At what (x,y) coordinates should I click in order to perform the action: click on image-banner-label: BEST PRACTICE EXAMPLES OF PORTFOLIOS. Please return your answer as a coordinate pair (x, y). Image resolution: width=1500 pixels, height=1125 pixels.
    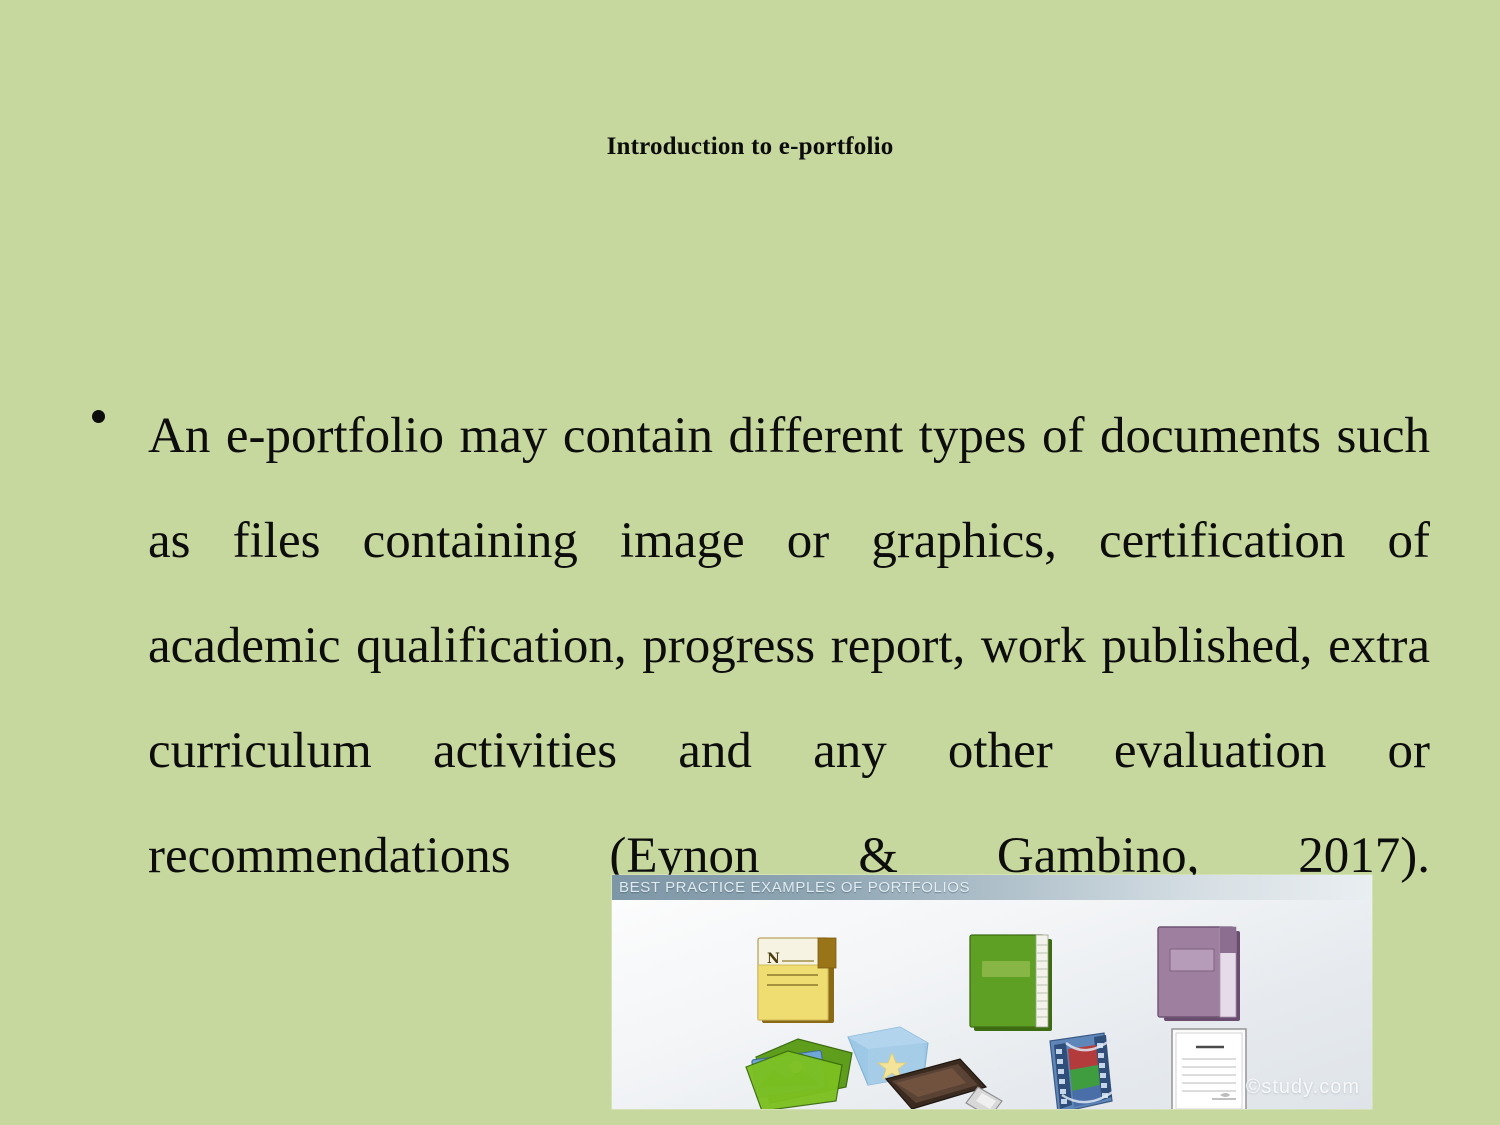
    Looking at the image, I should click on (795, 887).